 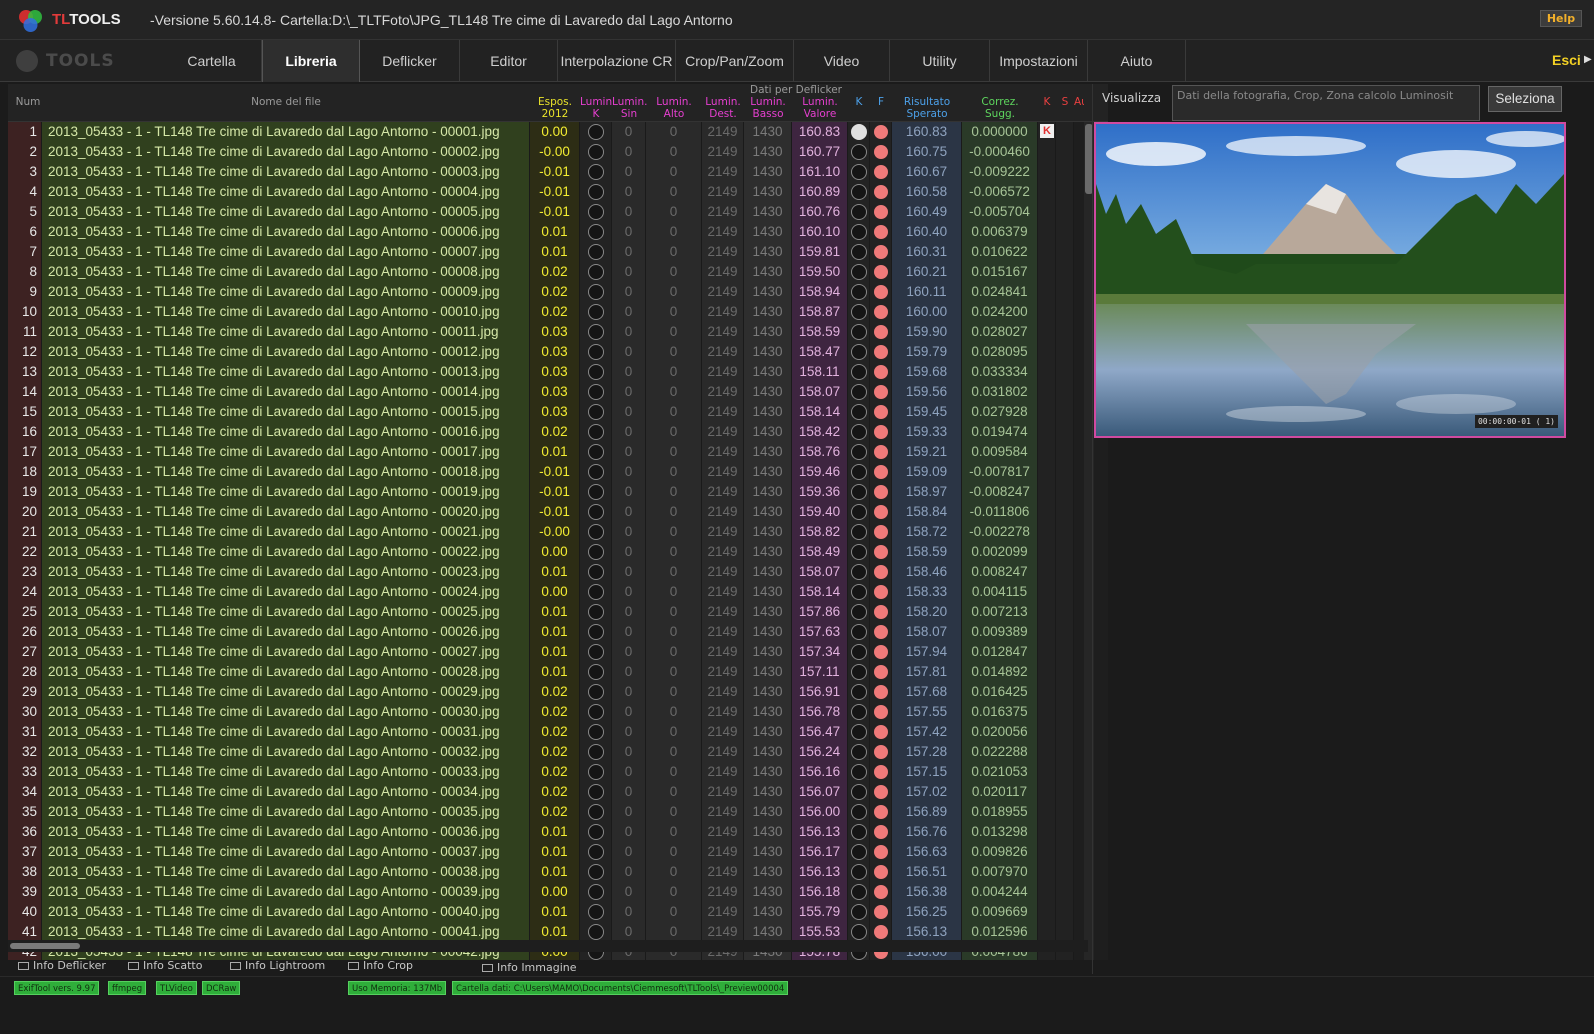 I want to click on menu-libreria: Libreria, so click(x=311, y=61).